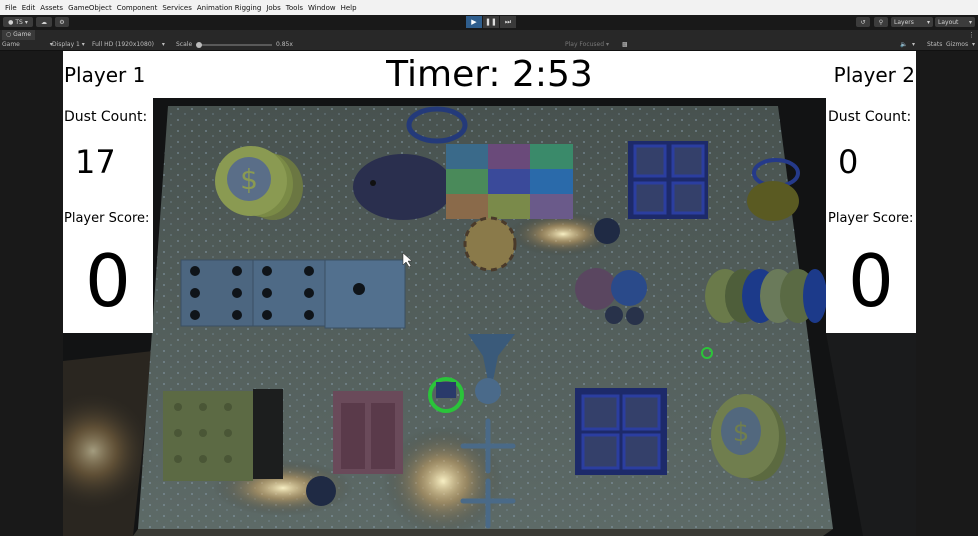 The width and height of the screenshot is (978, 536). I want to click on step-icon: ⏭, so click(508, 21).